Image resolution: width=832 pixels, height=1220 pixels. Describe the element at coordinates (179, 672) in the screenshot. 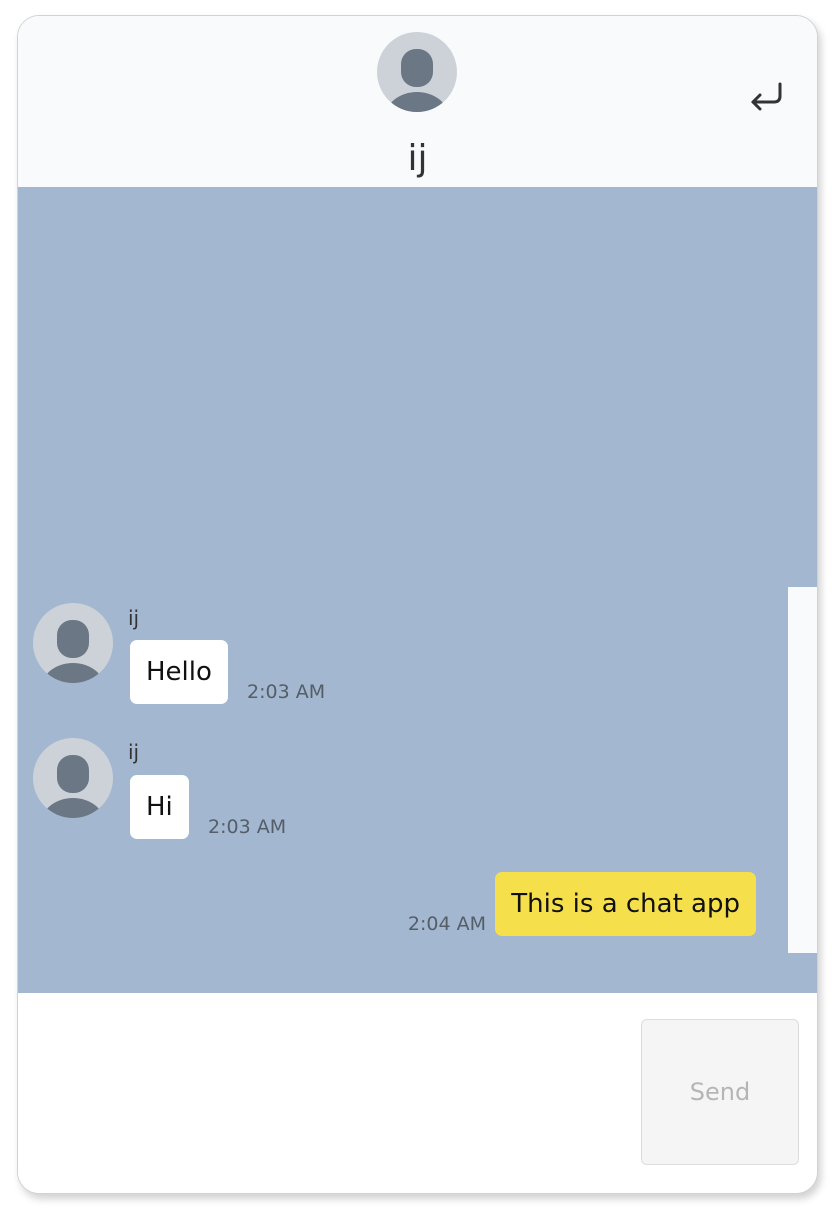

I see `message-bubble: Hello` at that location.